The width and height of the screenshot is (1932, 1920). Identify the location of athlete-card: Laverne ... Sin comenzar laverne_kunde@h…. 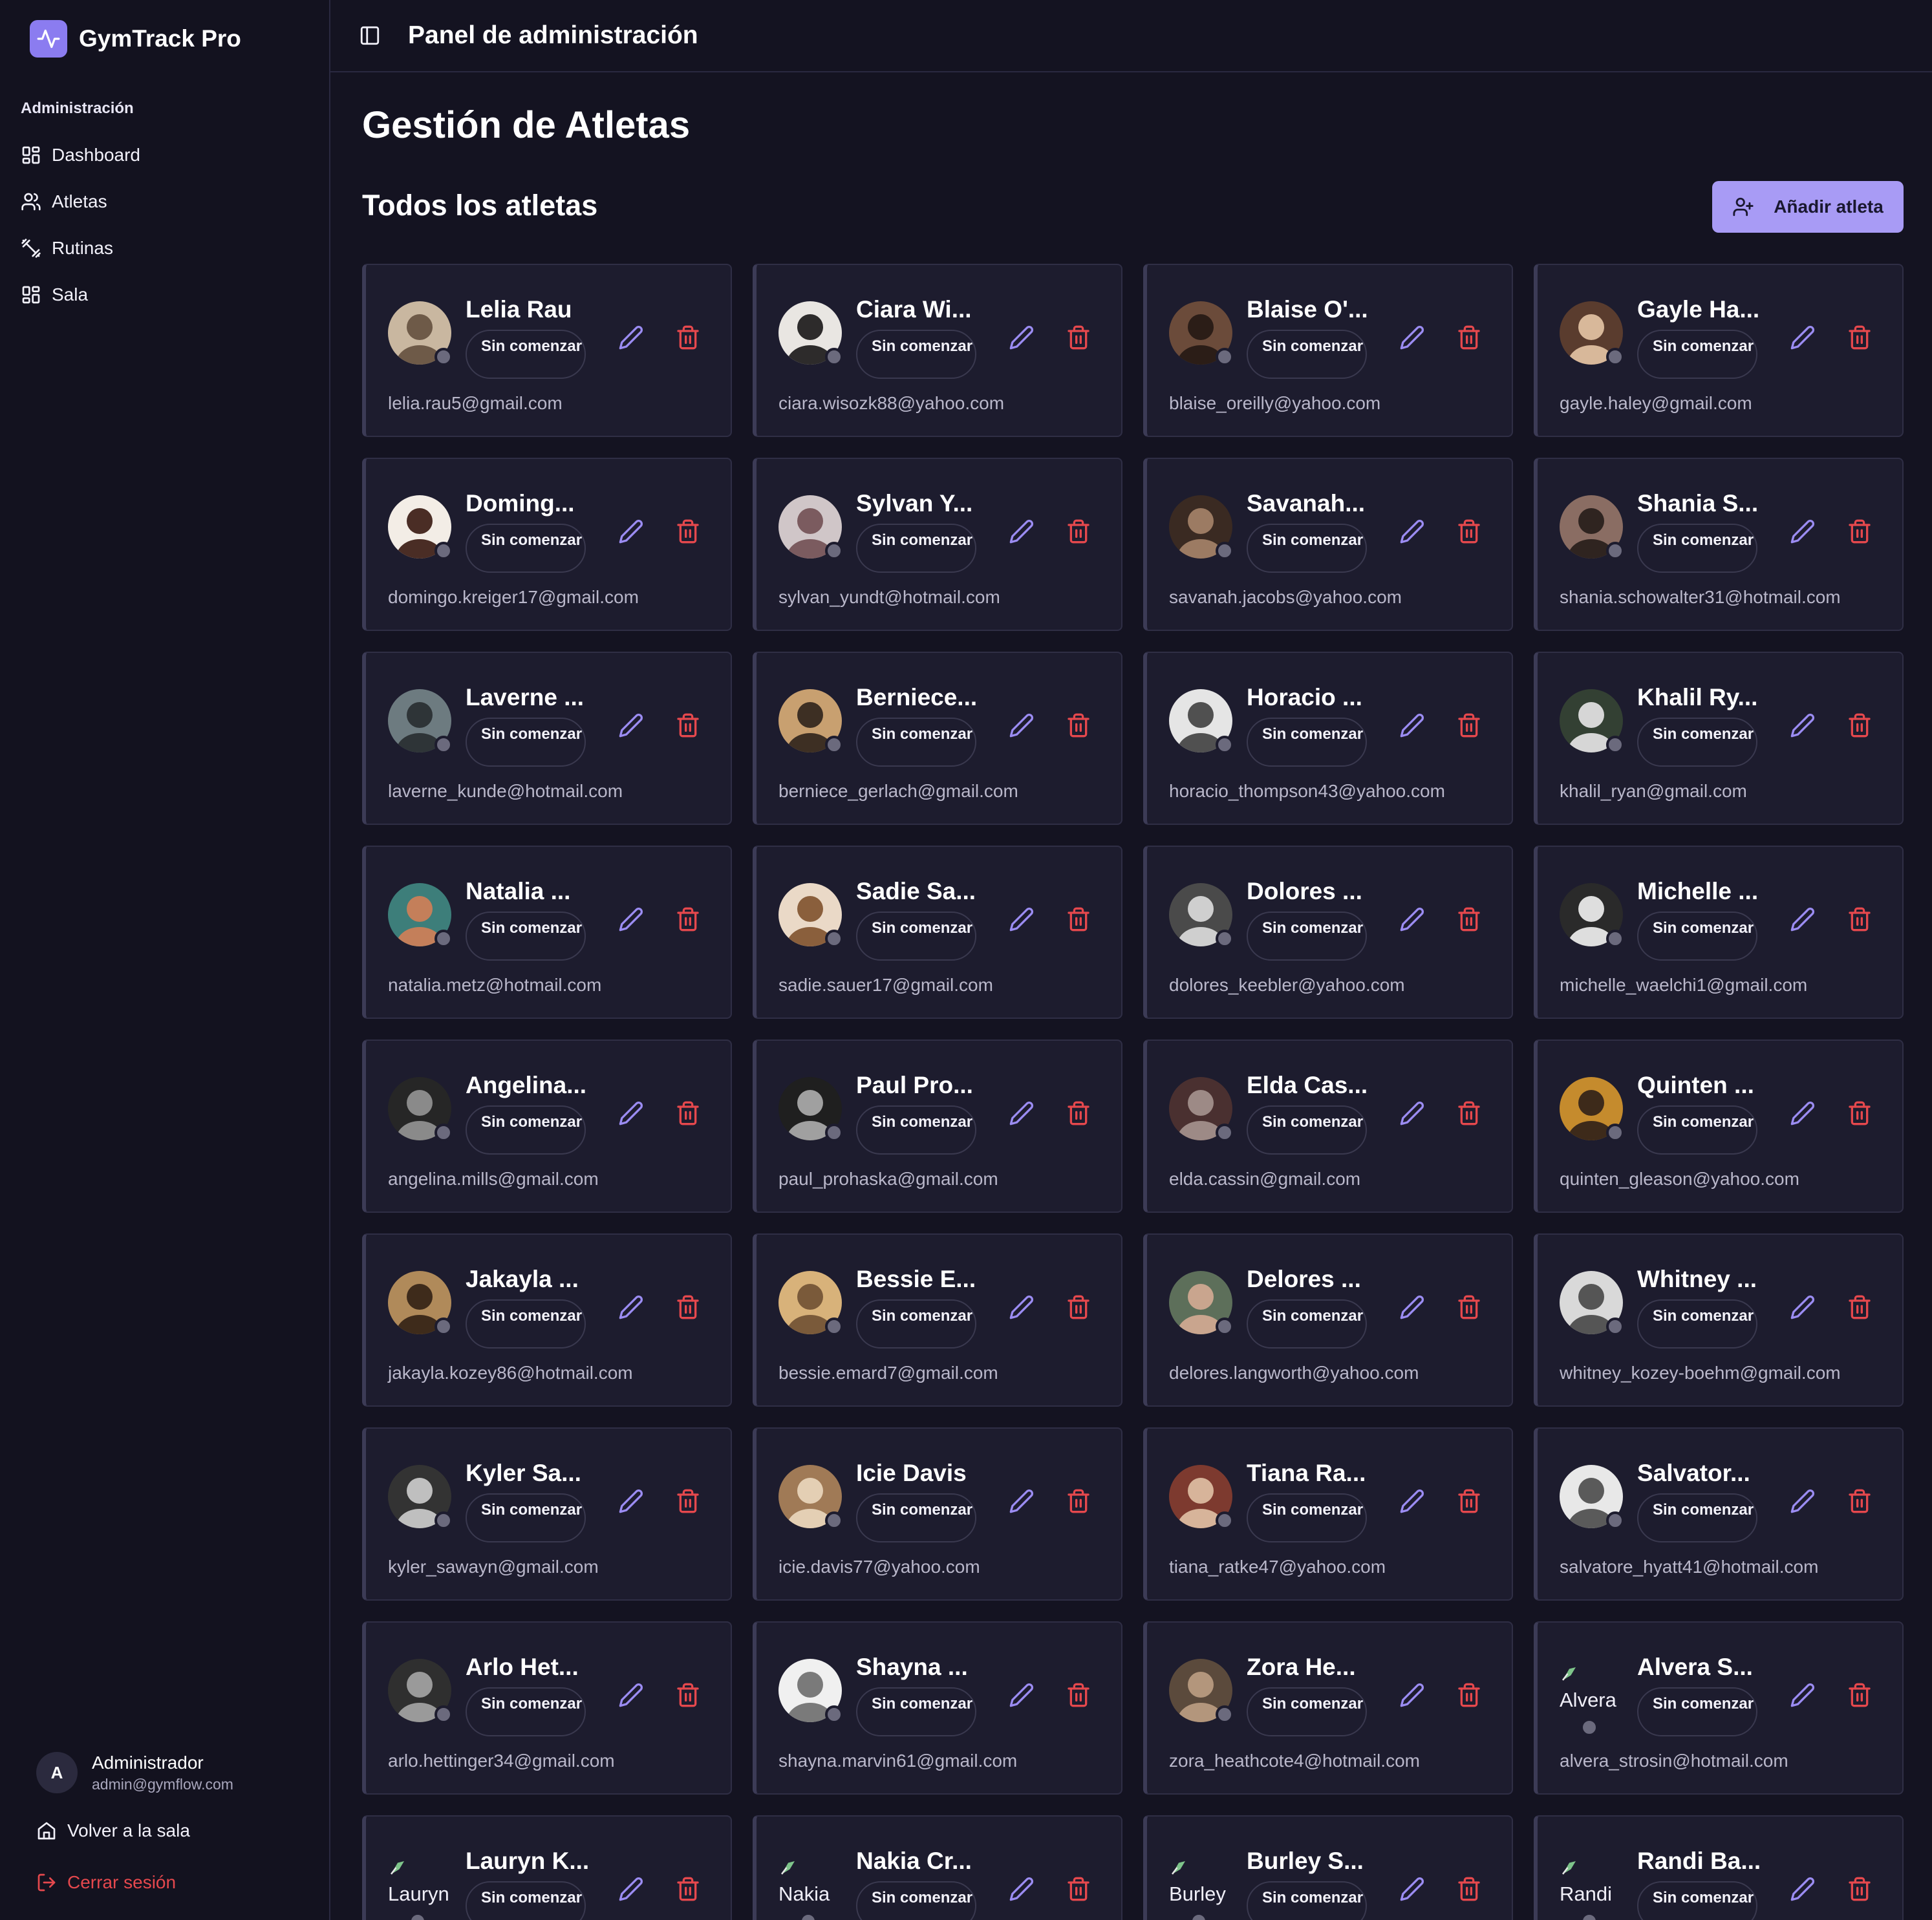
(547, 739).